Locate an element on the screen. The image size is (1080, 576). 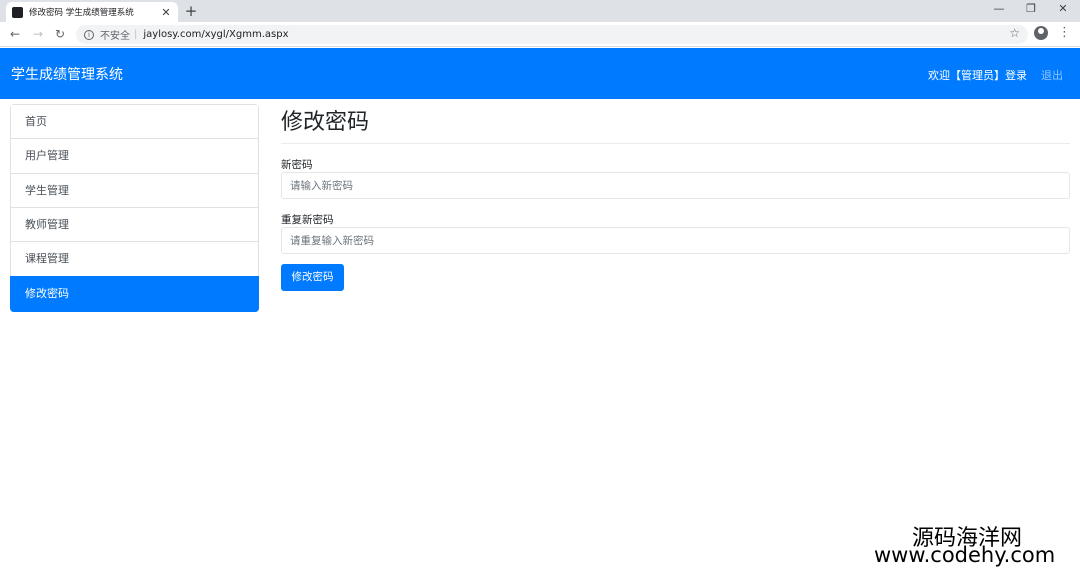
title-divider is located at coordinates (675, 143).